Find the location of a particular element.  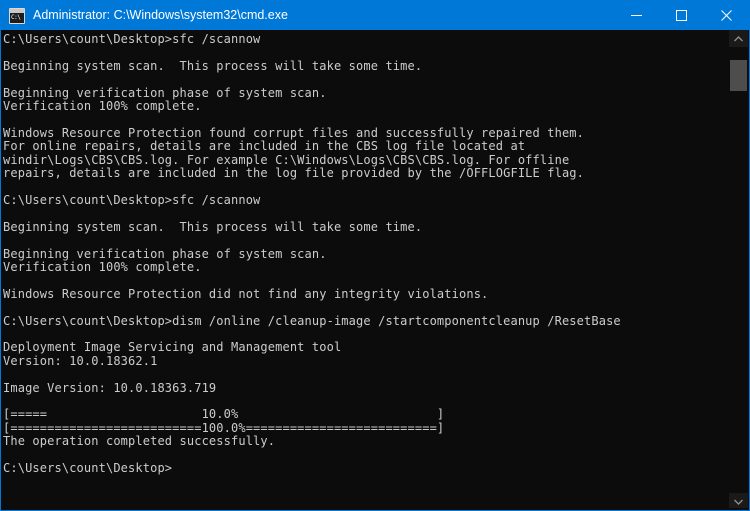

cmd-icon: C:\ is located at coordinates (17, 15).